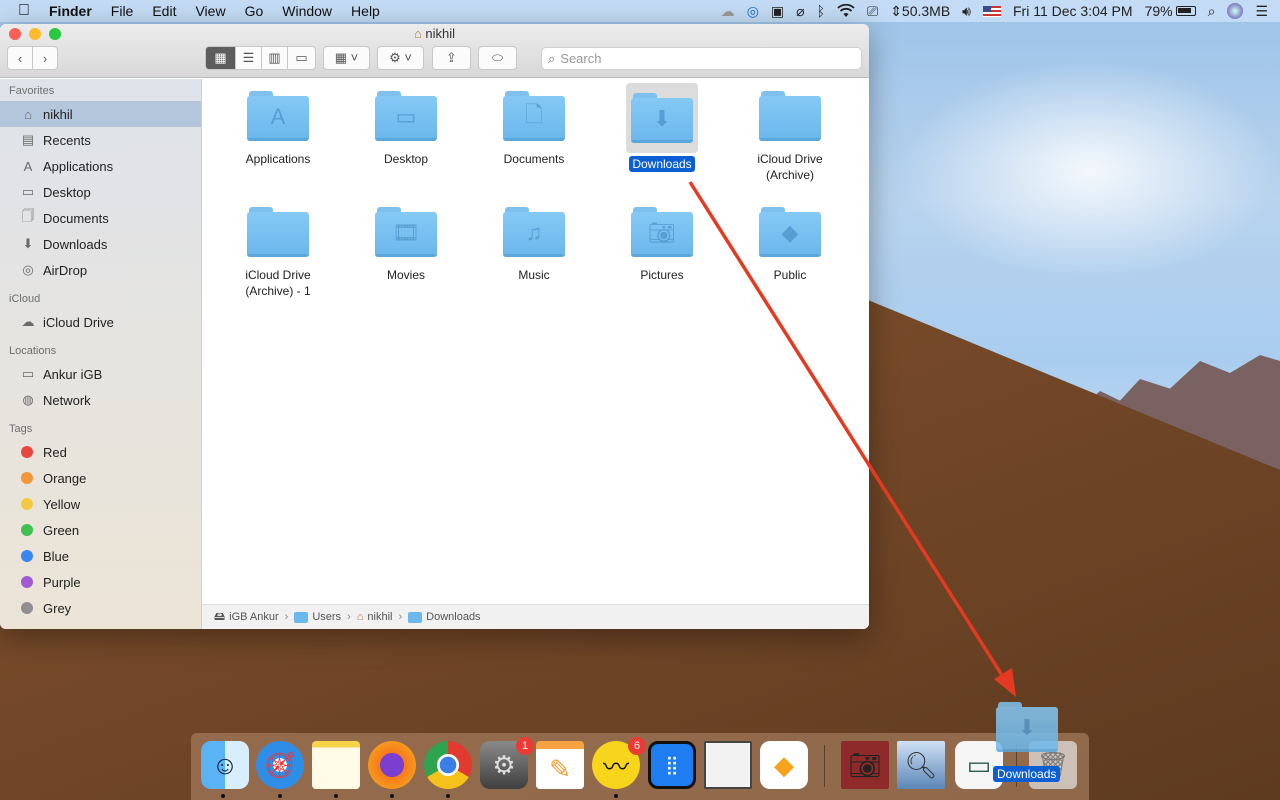 The image size is (1280, 800). Describe the element at coordinates (100, 374) in the screenshot. I see `sidebar-item-ankur-igb: ▭ Ankur iGB` at that location.